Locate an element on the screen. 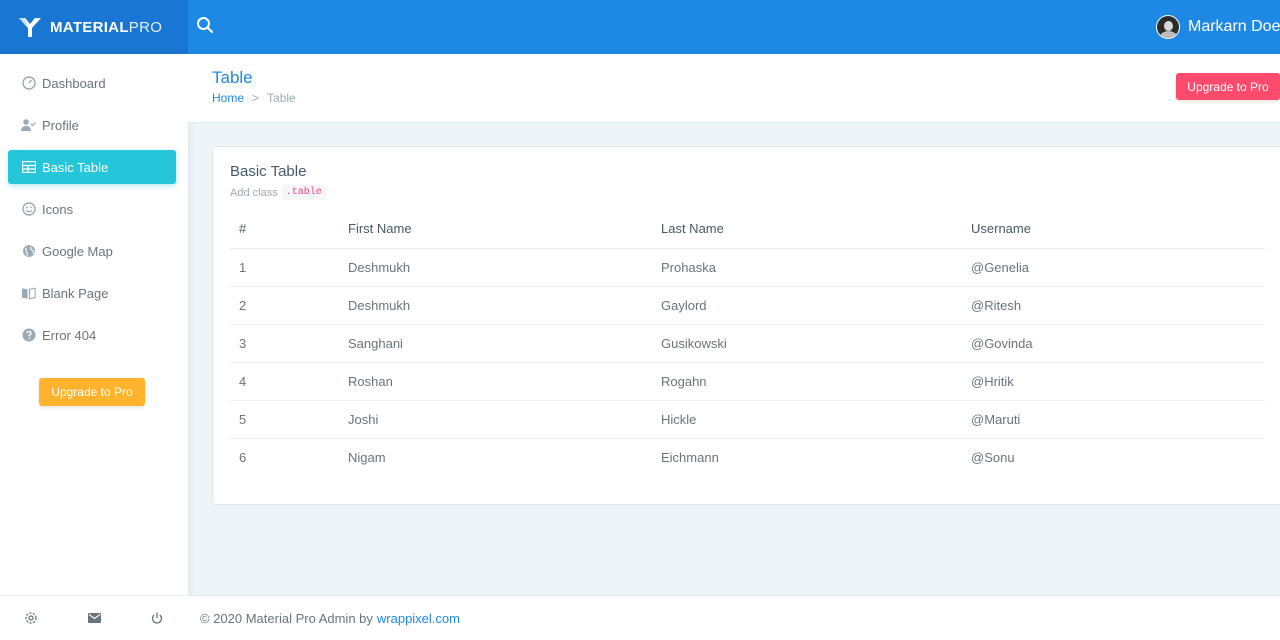 The height and width of the screenshot is (640, 1280). page-header: Table Home > Table Upgrade to Pro is located at coordinates (734, 88).